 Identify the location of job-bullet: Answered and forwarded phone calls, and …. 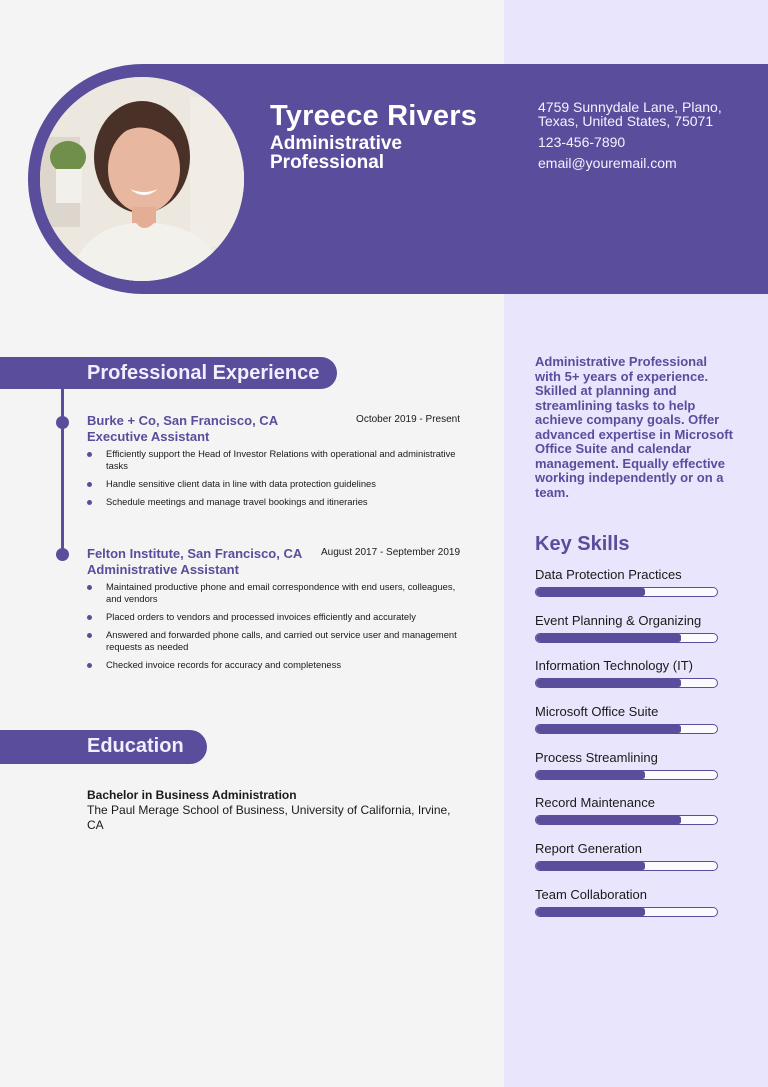
(273, 641).